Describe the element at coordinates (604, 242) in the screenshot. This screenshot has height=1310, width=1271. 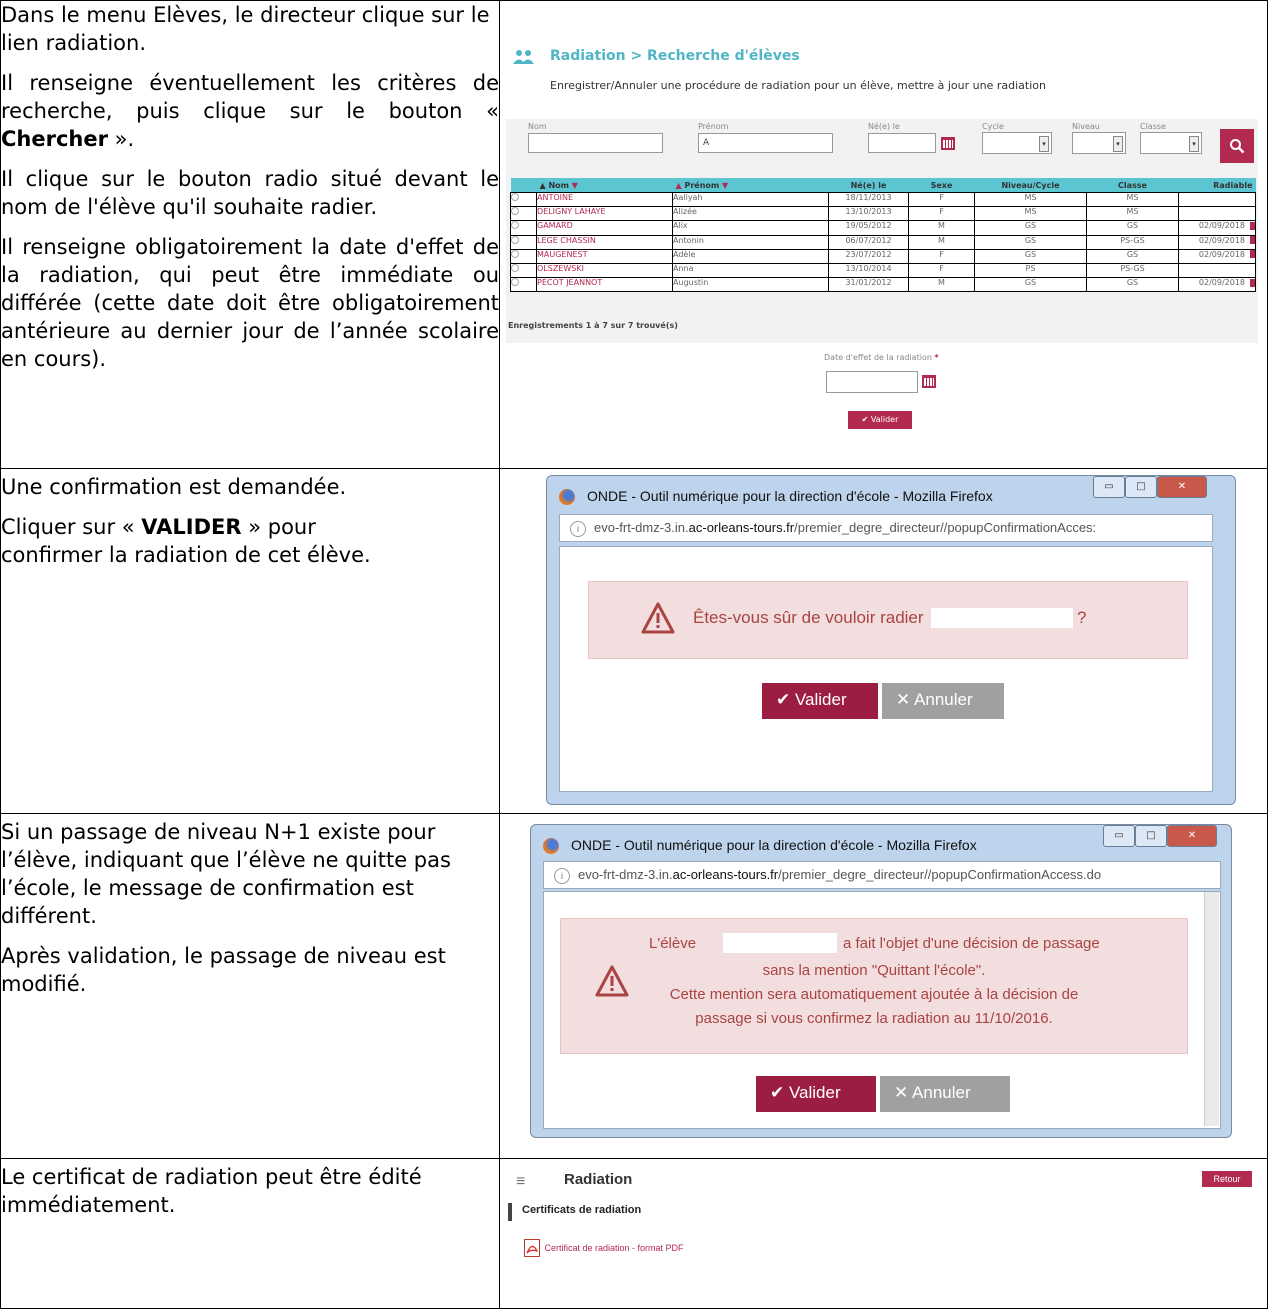
I see `nom-cell: LEGÉ CHASSIN` at that location.